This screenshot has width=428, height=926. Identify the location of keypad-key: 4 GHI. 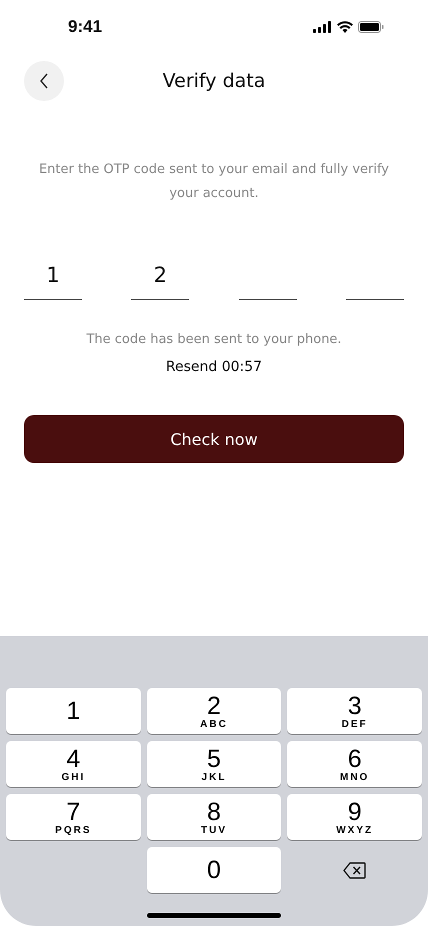
(73, 764).